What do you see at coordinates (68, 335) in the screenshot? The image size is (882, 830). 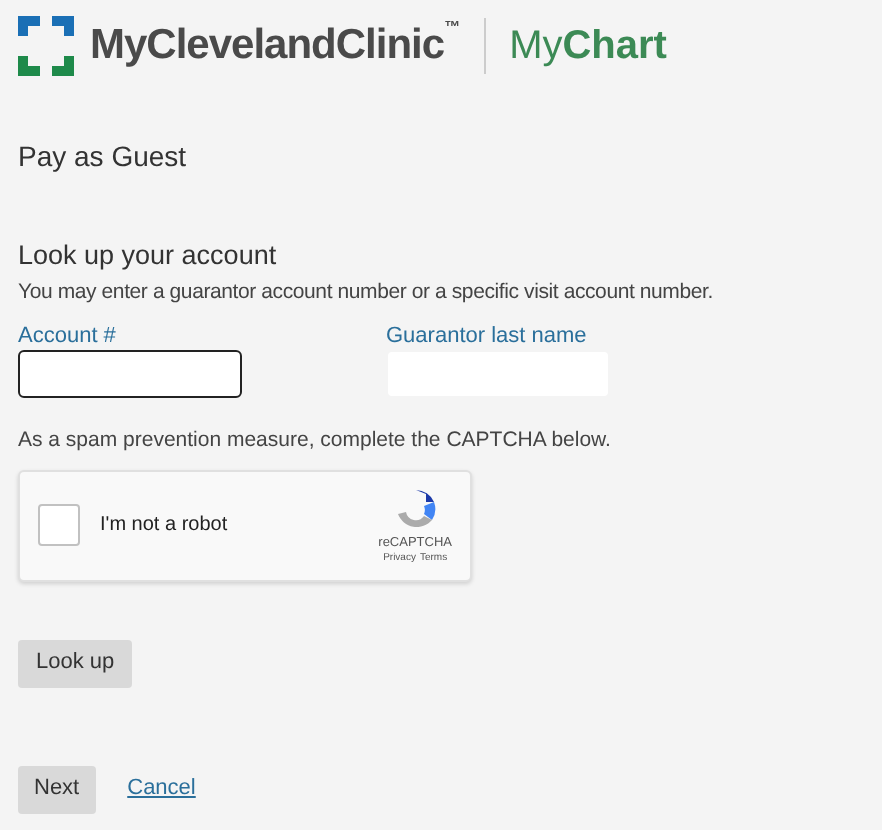 I see `field-label: Account #` at bounding box center [68, 335].